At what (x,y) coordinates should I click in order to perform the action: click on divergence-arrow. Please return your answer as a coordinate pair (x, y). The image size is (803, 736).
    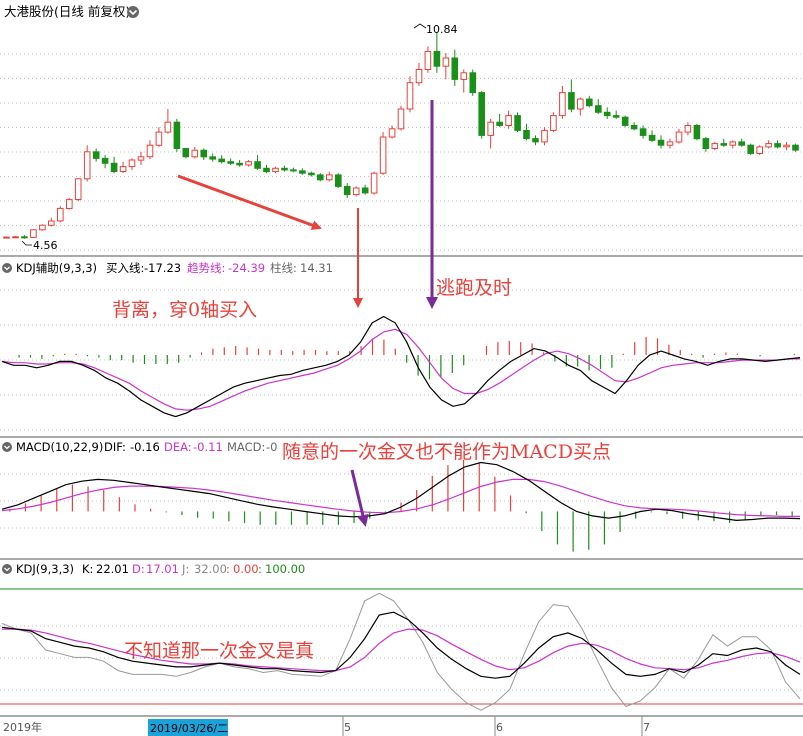
    Looking at the image, I should click on (249, 202).